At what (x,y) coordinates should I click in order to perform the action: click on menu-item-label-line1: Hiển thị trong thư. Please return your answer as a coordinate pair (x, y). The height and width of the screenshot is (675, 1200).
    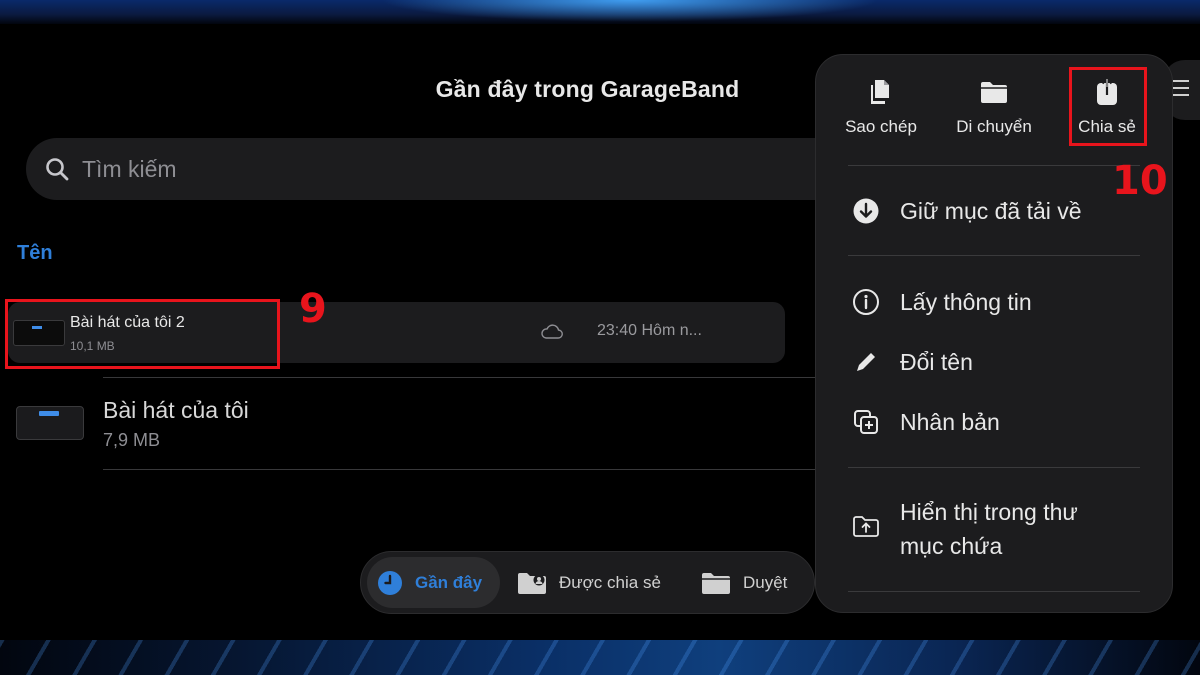
    Looking at the image, I should click on (989, 512).